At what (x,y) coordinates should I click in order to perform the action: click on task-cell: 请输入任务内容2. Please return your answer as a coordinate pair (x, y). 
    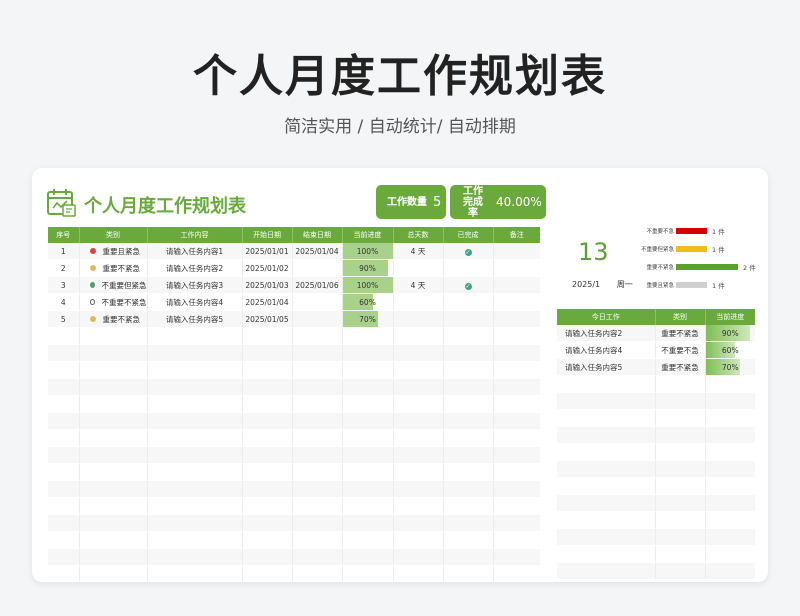
    Looking at the image, I should click on (195, 268).